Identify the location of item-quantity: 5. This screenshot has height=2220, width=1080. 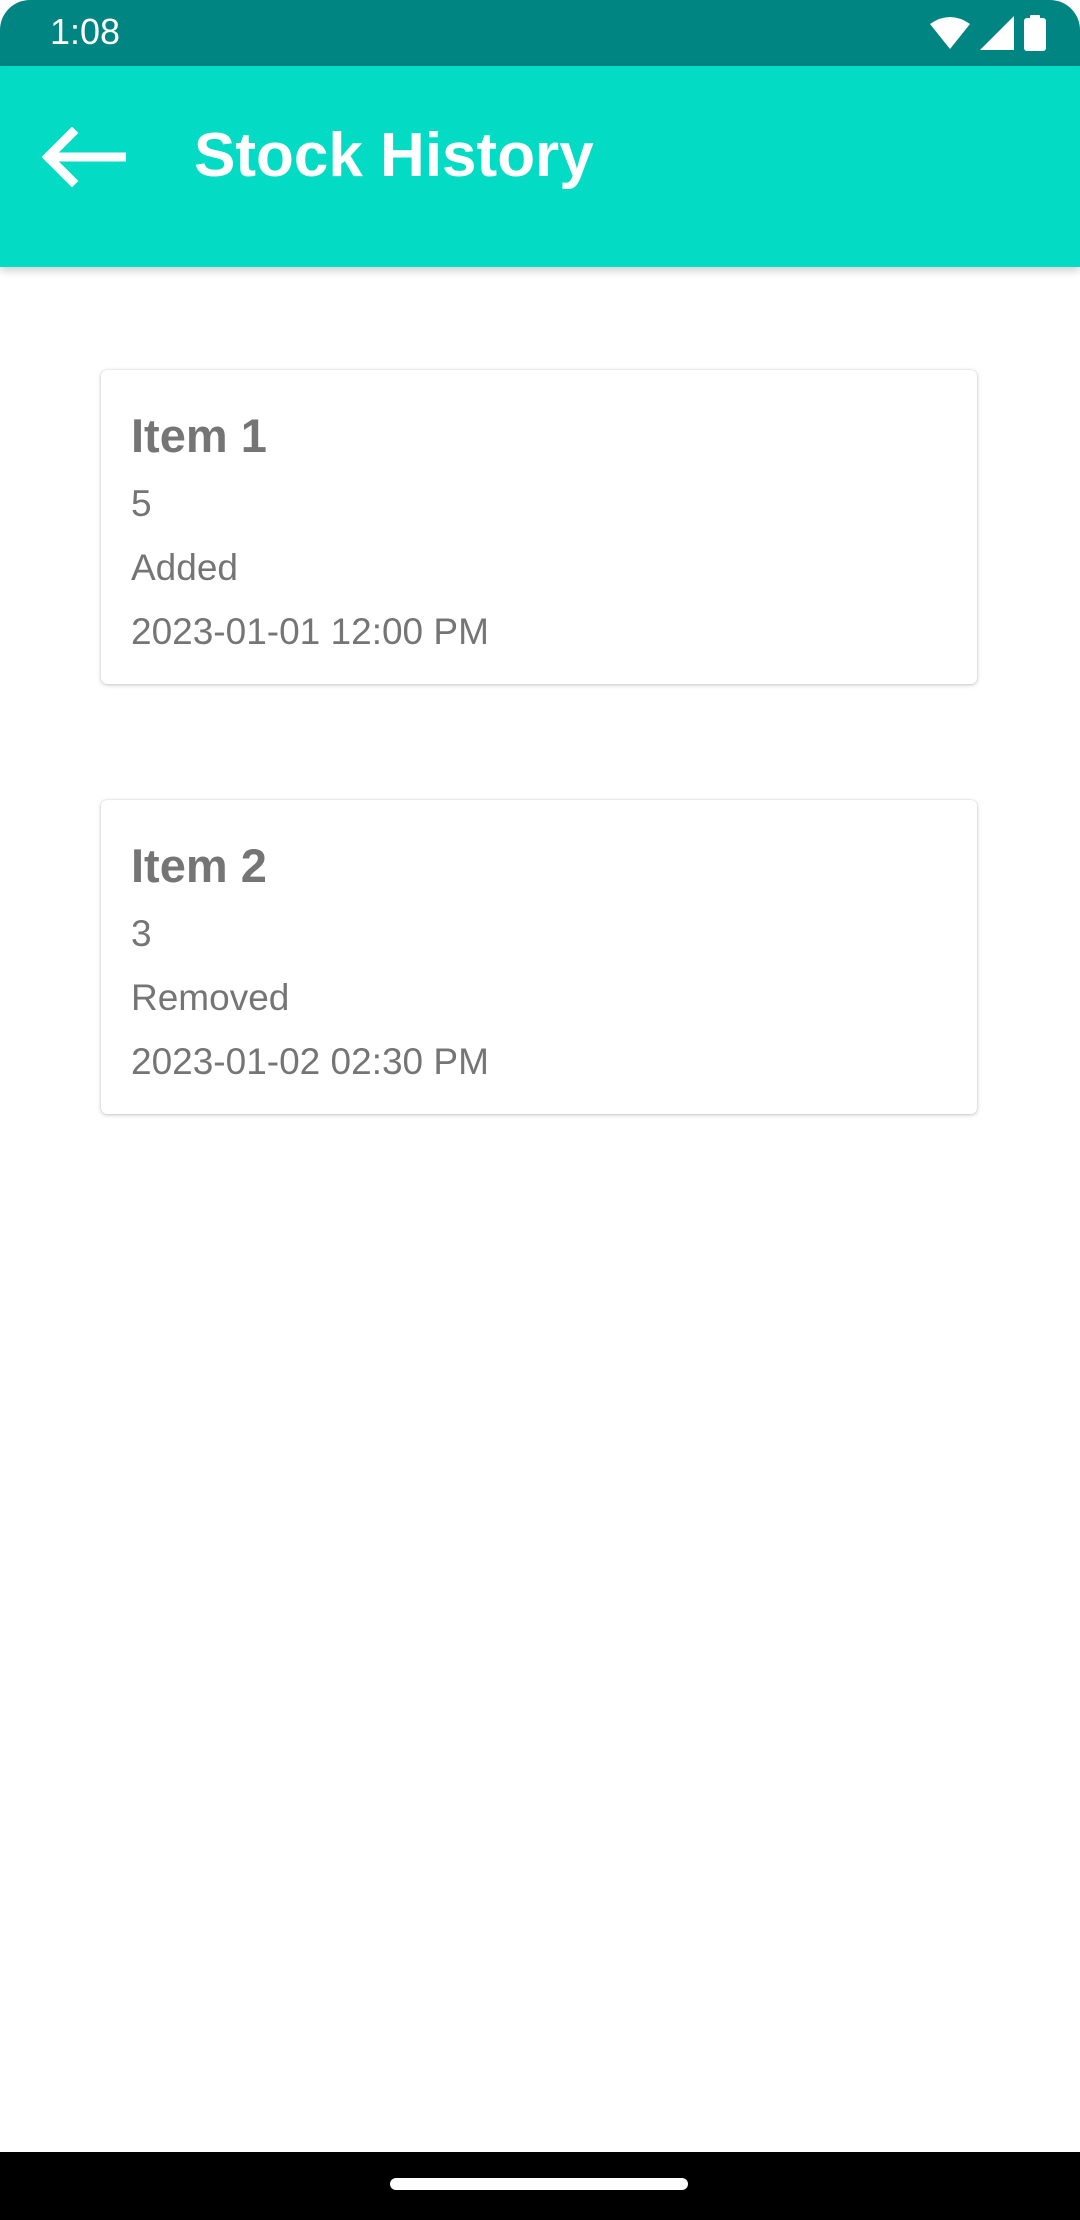
(141, 503).